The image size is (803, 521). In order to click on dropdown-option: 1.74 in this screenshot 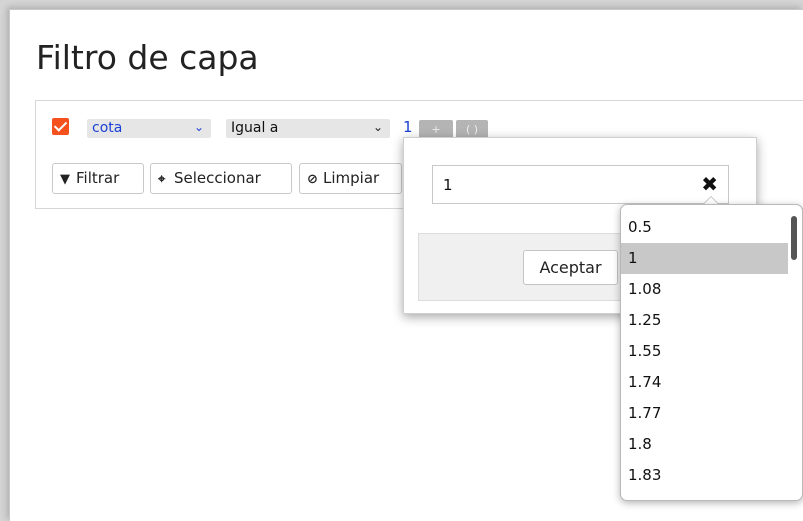, I will do `click(704, 382)`.